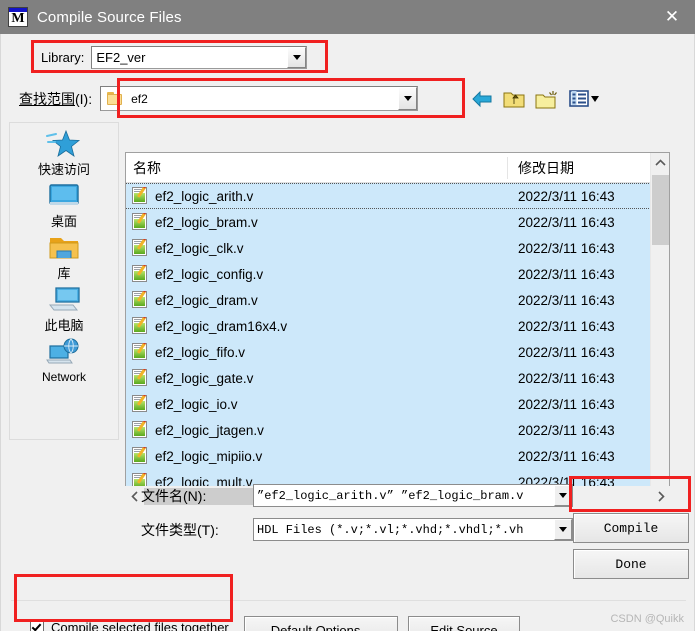 This screenshot has width=695, height=631. I want to click on file-name-text: ef2_logic_bram.v, so click(206, 222).